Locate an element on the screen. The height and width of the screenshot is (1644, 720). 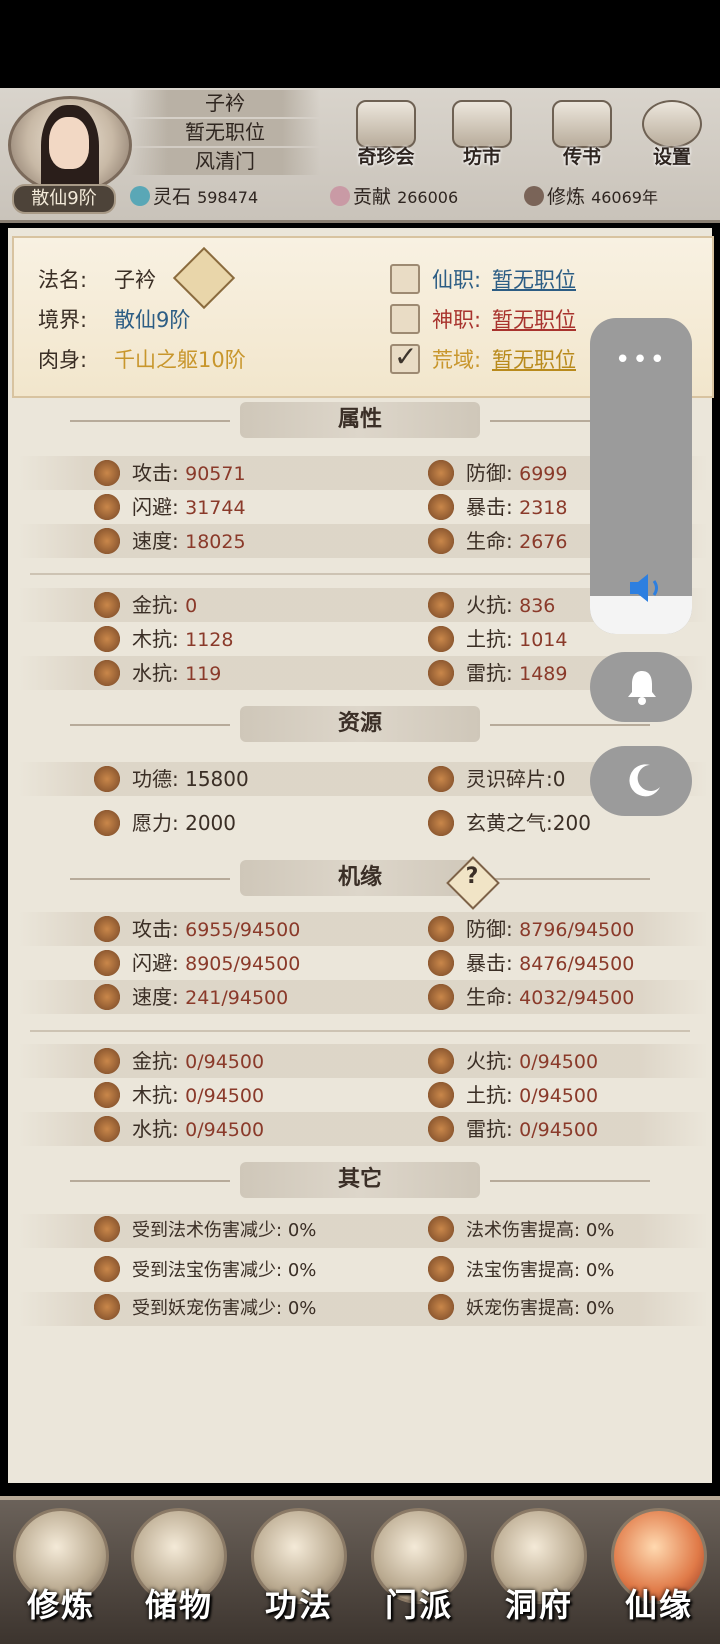
realm-value: 散仙9阶 is located at coordinates (152, 320).